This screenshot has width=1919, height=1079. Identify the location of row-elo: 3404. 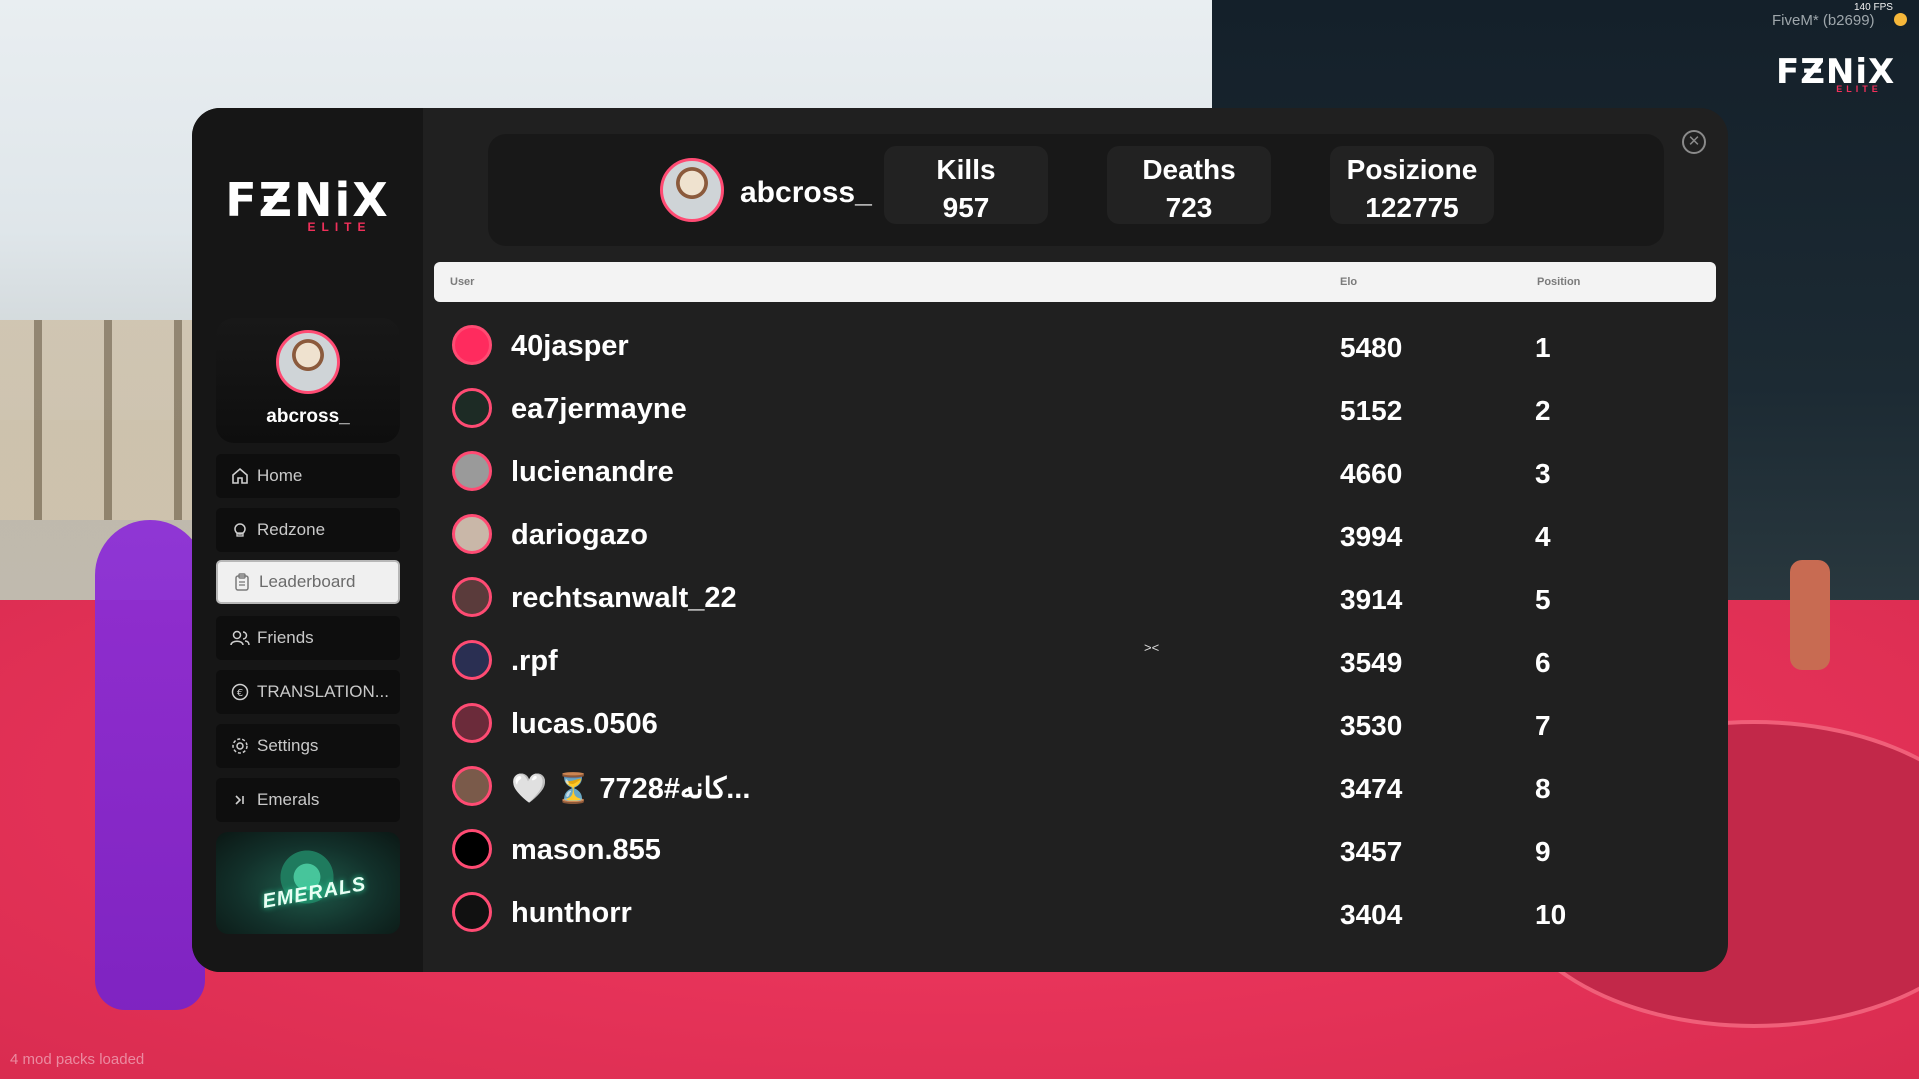
(1371, 914).